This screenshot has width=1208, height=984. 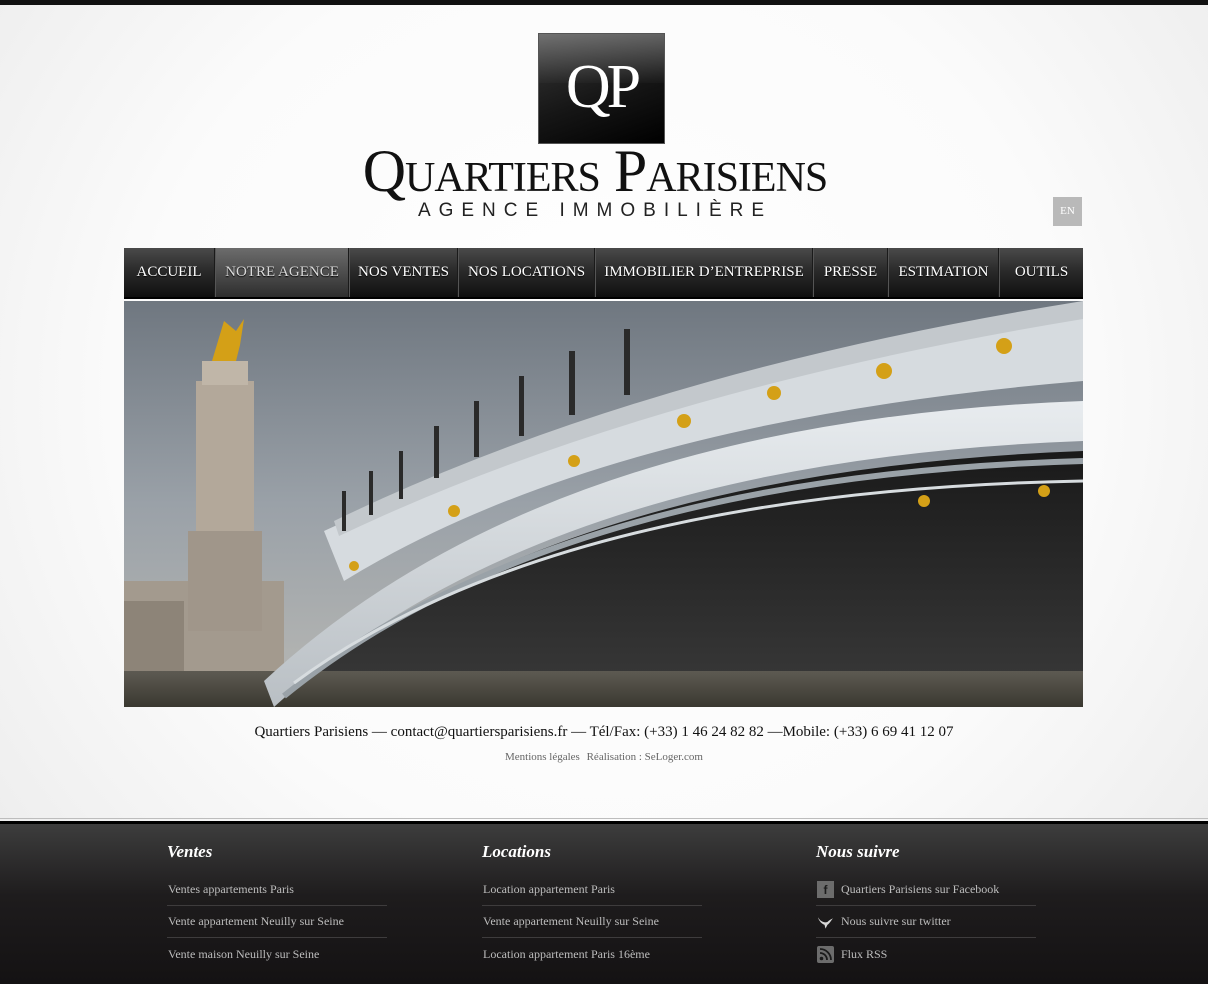 I want to click on nav-item-accueil: Accueil, so click(x=169, y=272).